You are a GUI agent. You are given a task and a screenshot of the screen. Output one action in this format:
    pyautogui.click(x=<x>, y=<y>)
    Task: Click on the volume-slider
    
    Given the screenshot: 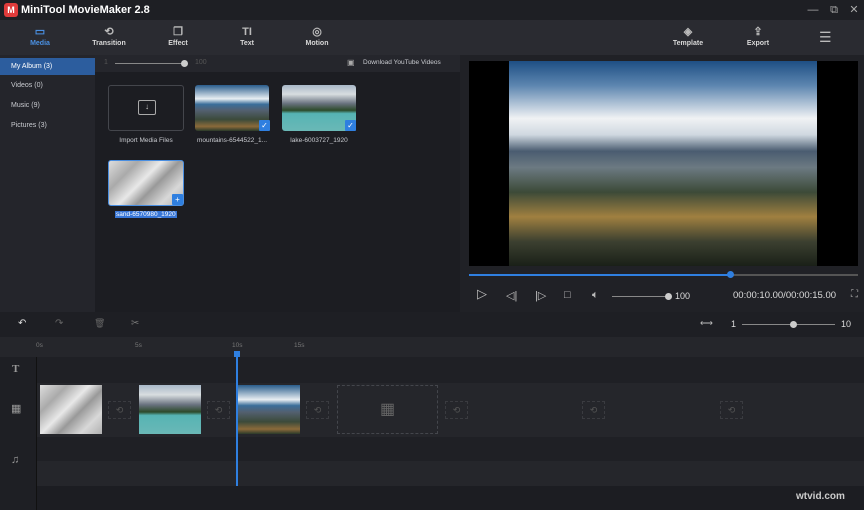 What is the action you would take?
    pyautogui.click(x=640, y=296)
    